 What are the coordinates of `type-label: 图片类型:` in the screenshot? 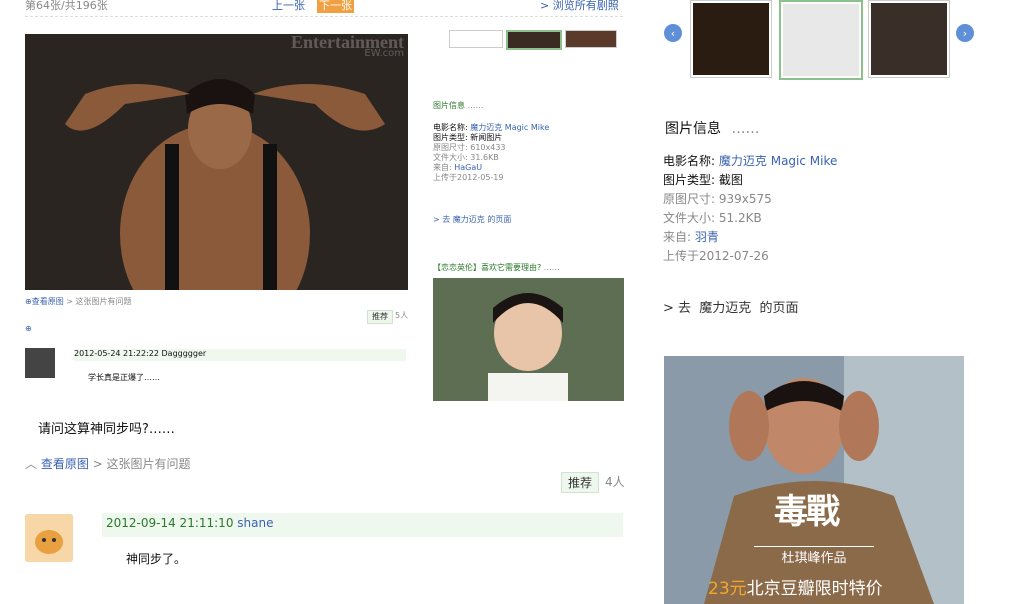 It's located at (689, 180).